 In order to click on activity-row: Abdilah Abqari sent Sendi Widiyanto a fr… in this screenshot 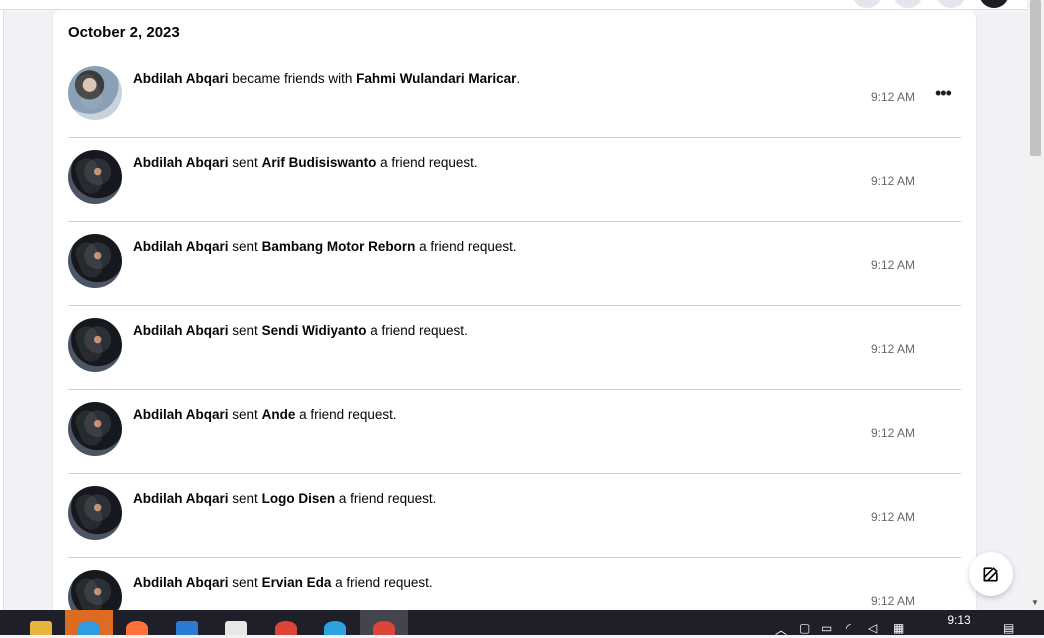, I will do `click(514, 348)`.